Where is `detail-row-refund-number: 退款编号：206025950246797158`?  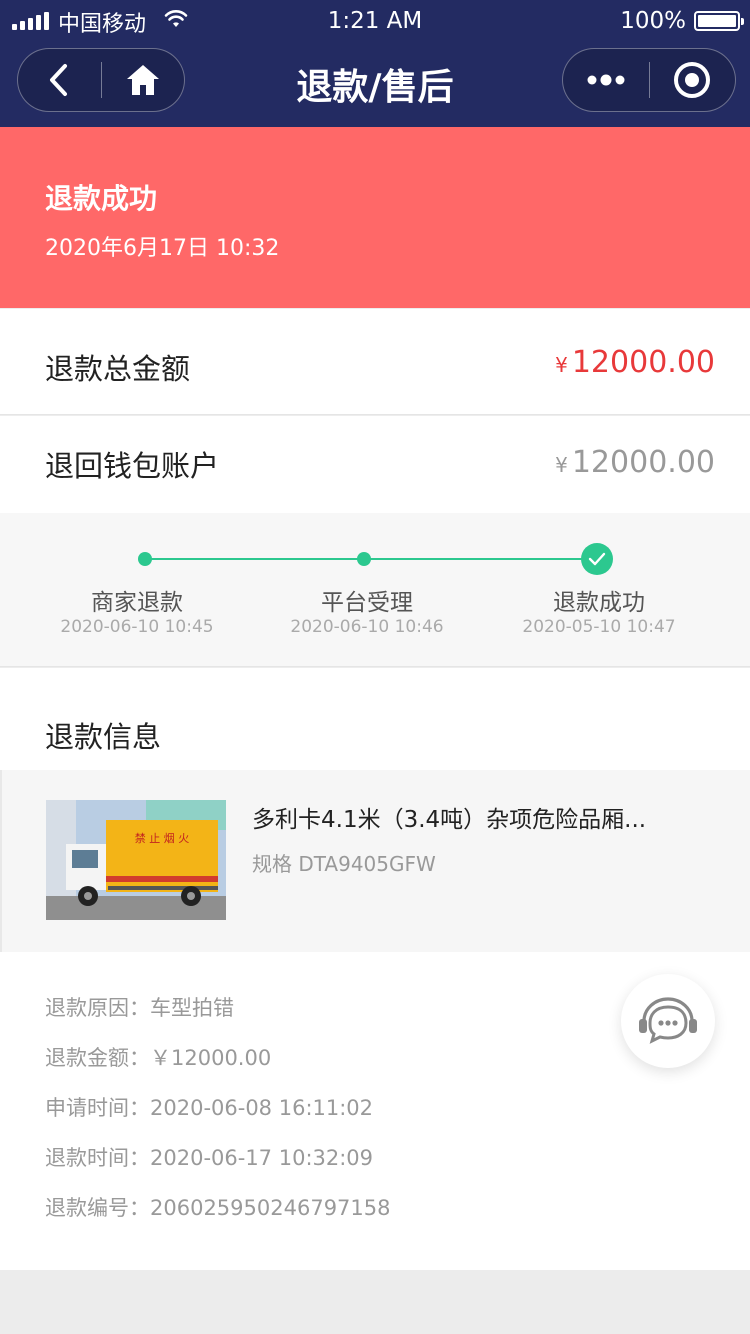 detail-row-refund-number: 退款编号：206025950246797158 is located at coordinates (218, 1208).